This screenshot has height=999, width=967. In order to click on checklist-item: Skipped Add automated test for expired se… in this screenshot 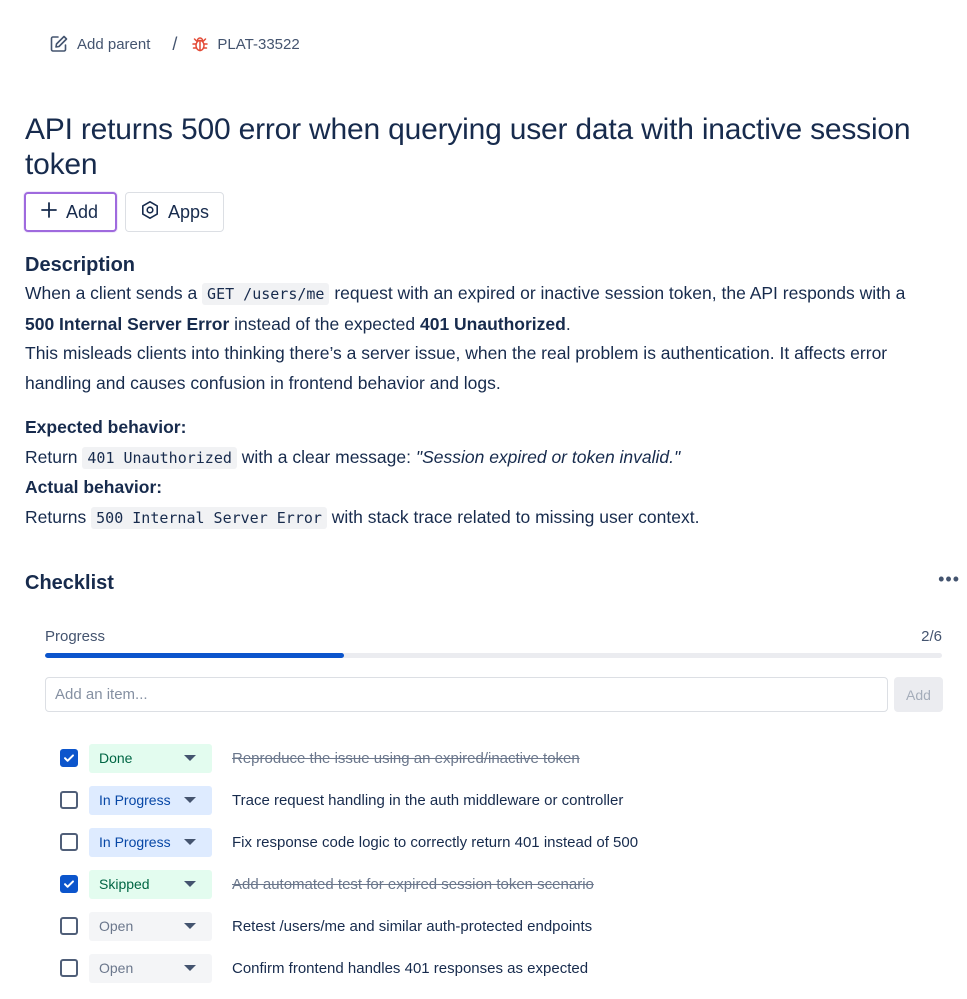, I will do `click(500, 884)`.